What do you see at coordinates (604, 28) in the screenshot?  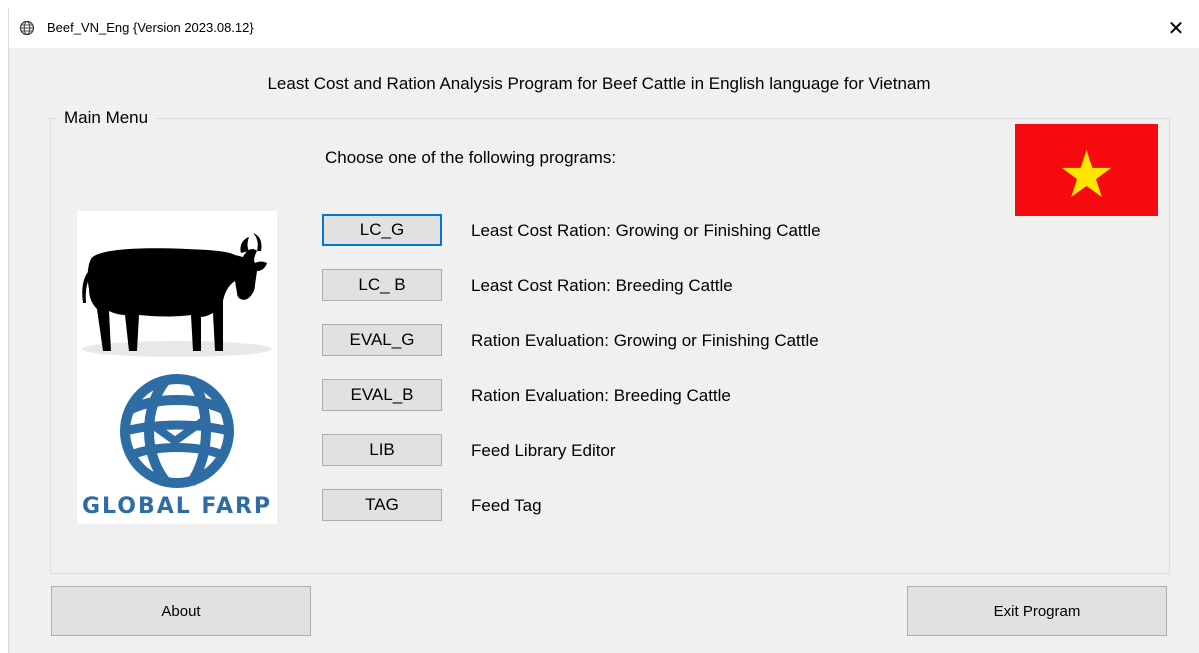 I see `title-bar: Beef_VN_Eng {Version 2023.08.12} ✕` at bounding box center [604, 28].